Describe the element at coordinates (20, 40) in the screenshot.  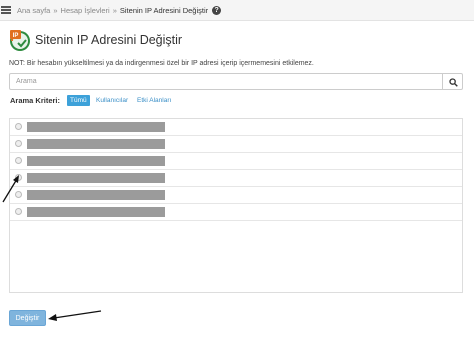
I see `ip-change-icon: IP` at that location.